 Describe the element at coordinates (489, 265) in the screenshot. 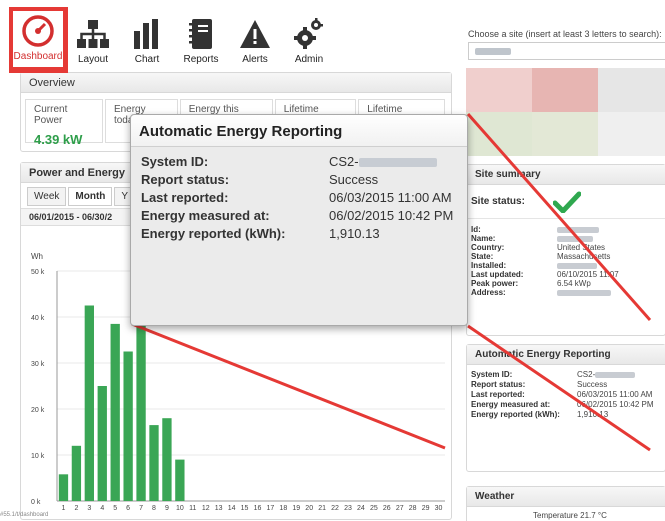

I see `summary-key: Installed:` at that location.